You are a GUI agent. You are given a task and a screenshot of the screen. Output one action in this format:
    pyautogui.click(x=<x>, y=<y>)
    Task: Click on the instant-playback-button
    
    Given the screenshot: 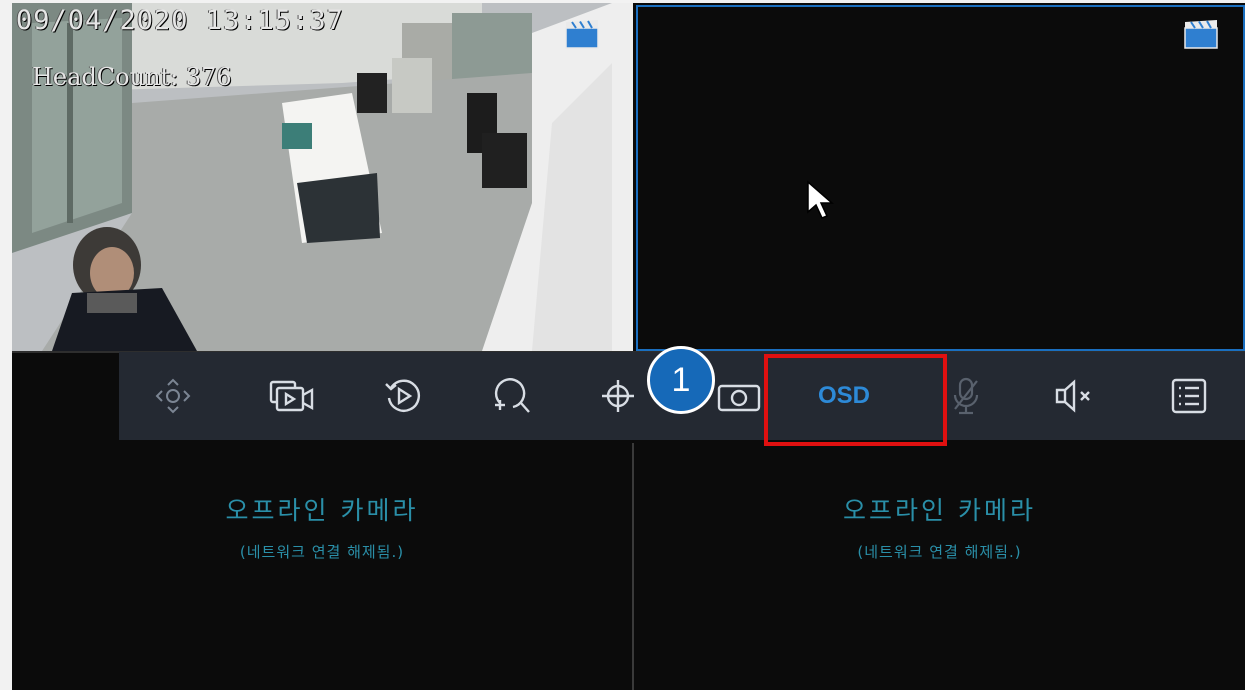 What is the action you would take?
    pyautogui.click(x=403, y=396)
    